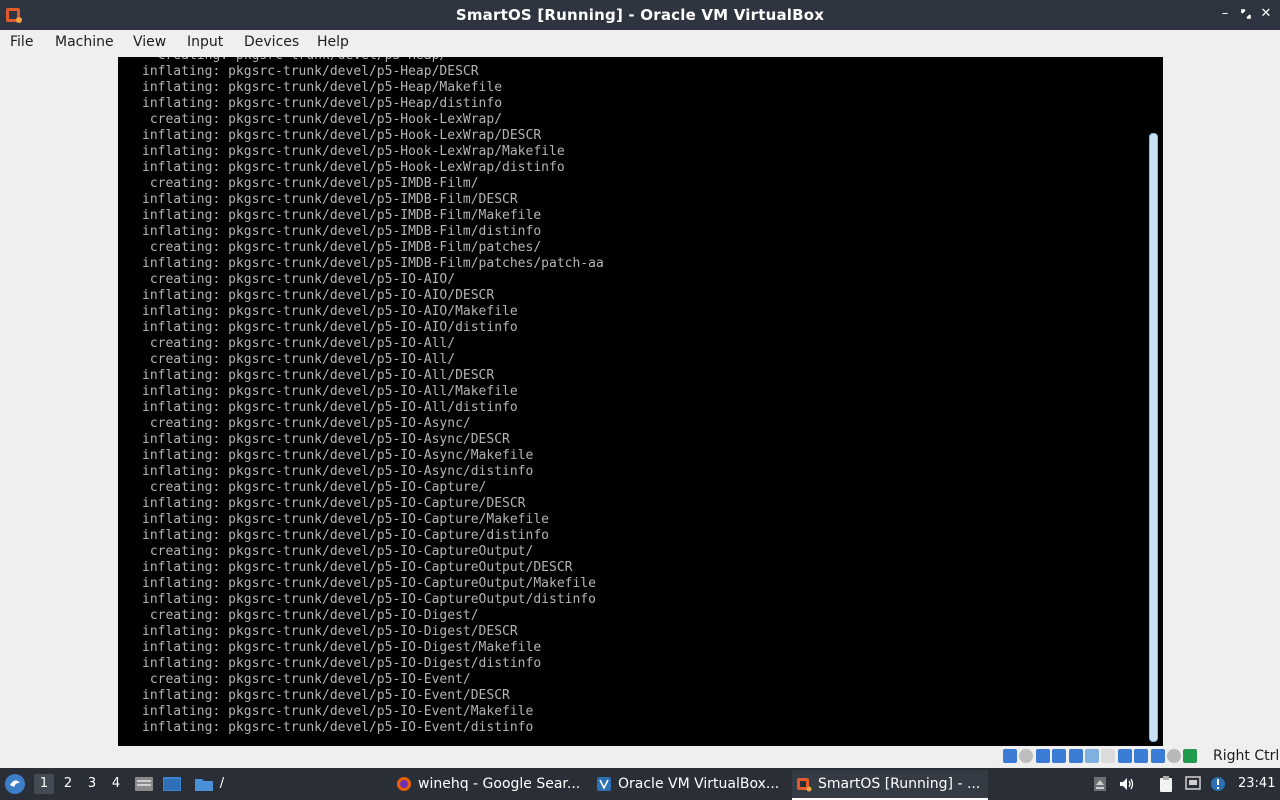 This screenshot has width=1280, height=800. I want to click on mouse-integration-icon, so click(1174, 756).